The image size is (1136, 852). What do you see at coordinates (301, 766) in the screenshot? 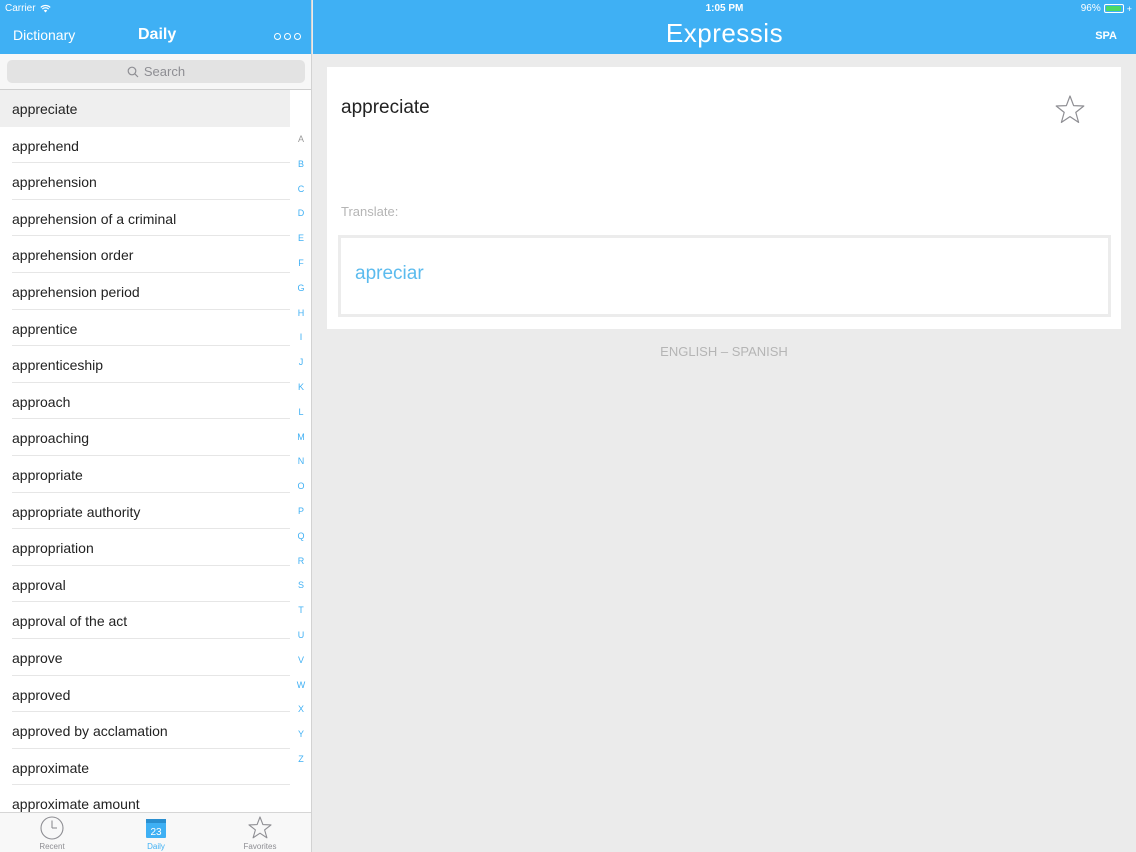
I see `index-letter: Z` at bounding box center [301, 766].